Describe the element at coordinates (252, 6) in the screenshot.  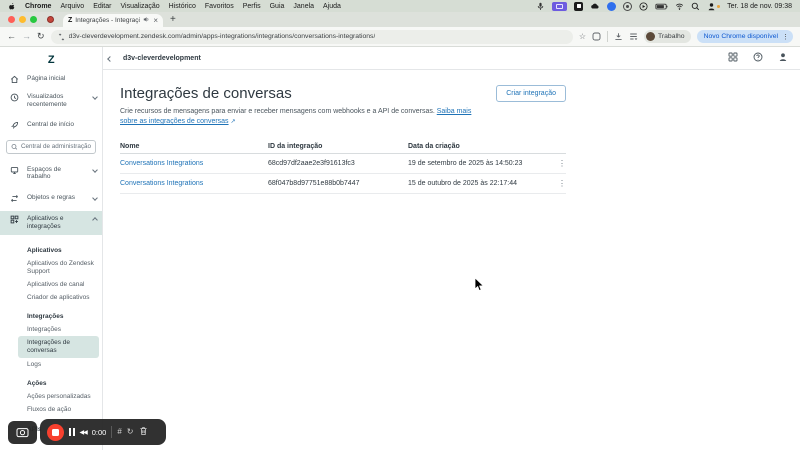
I see `menu-perfis: Perfis` at that location.